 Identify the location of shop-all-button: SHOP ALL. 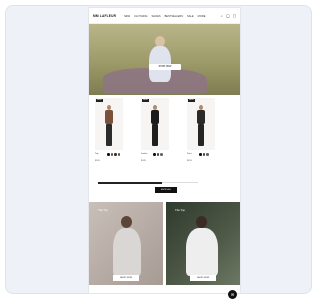
(166, 190).